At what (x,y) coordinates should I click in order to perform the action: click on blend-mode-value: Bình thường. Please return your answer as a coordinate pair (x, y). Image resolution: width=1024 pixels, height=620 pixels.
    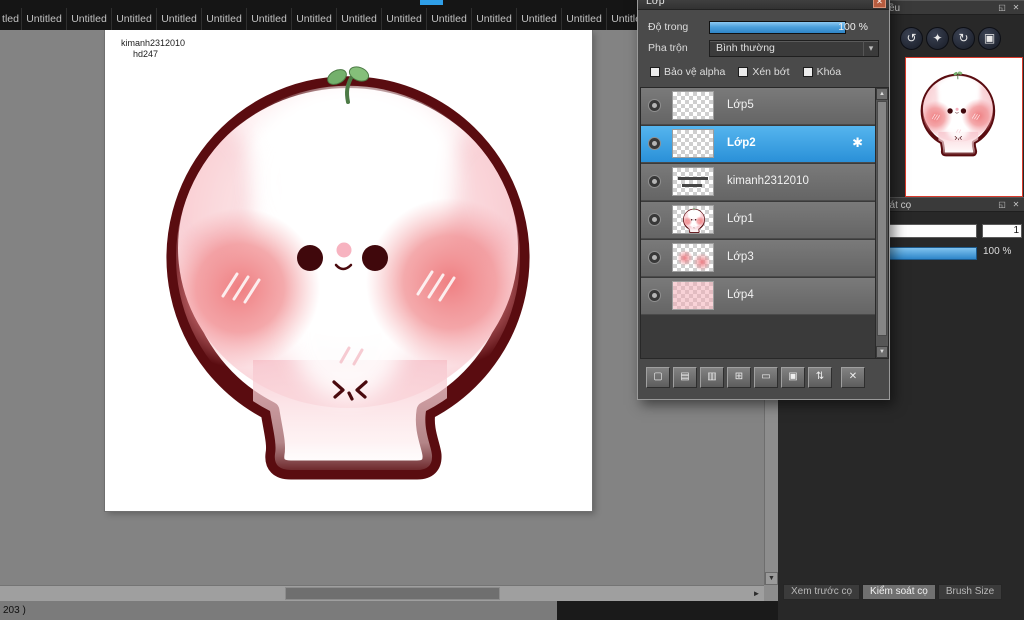
    Looking at the image, I should click on (745, 48).